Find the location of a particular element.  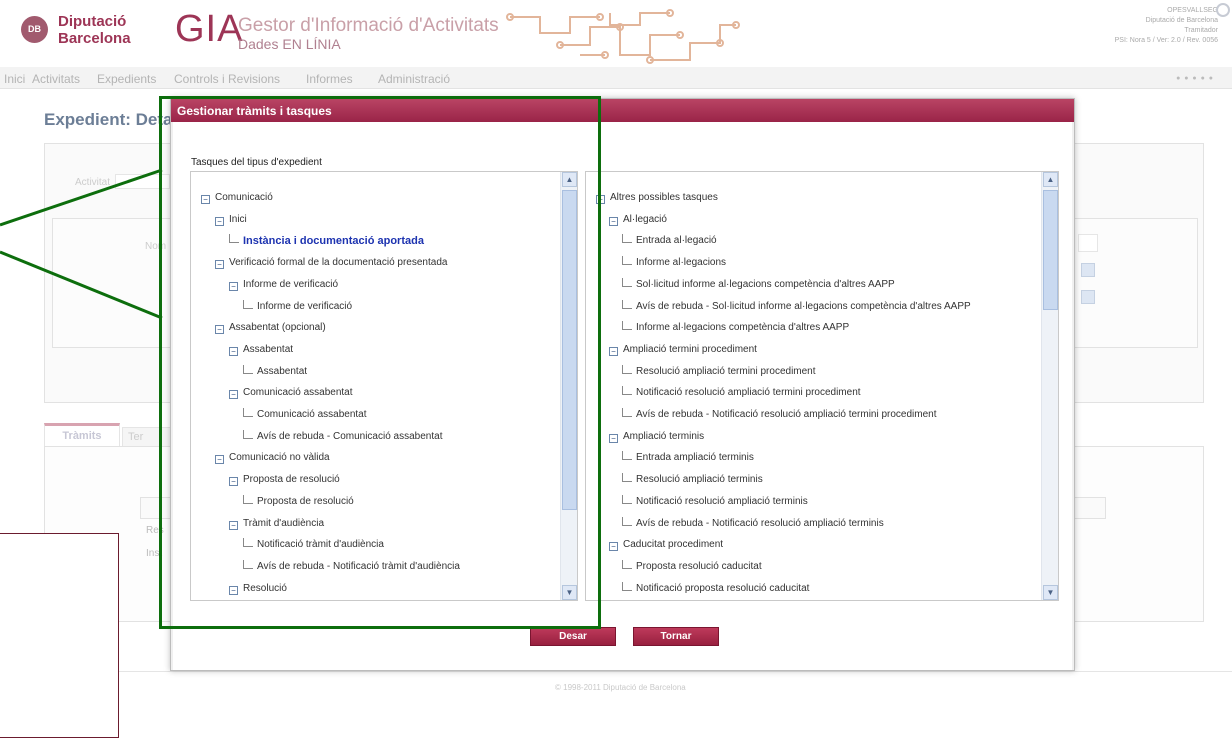

user-name: OPESVALLSEG is located at coordinates (1192, 10).